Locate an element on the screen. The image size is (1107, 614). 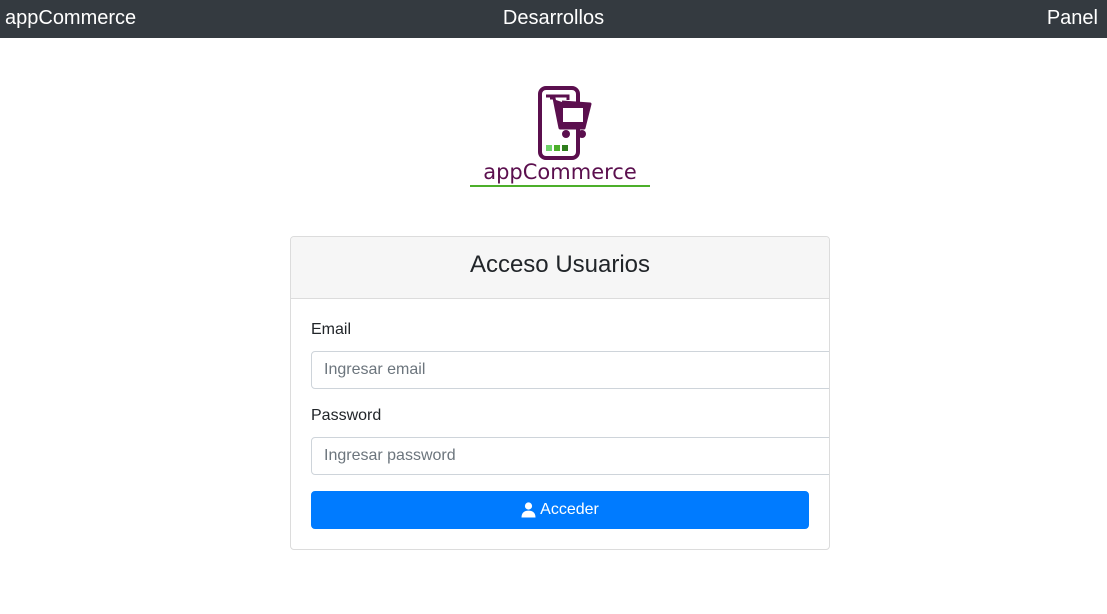
login-submit-button: Acceder is located at coordinates (560, 510).